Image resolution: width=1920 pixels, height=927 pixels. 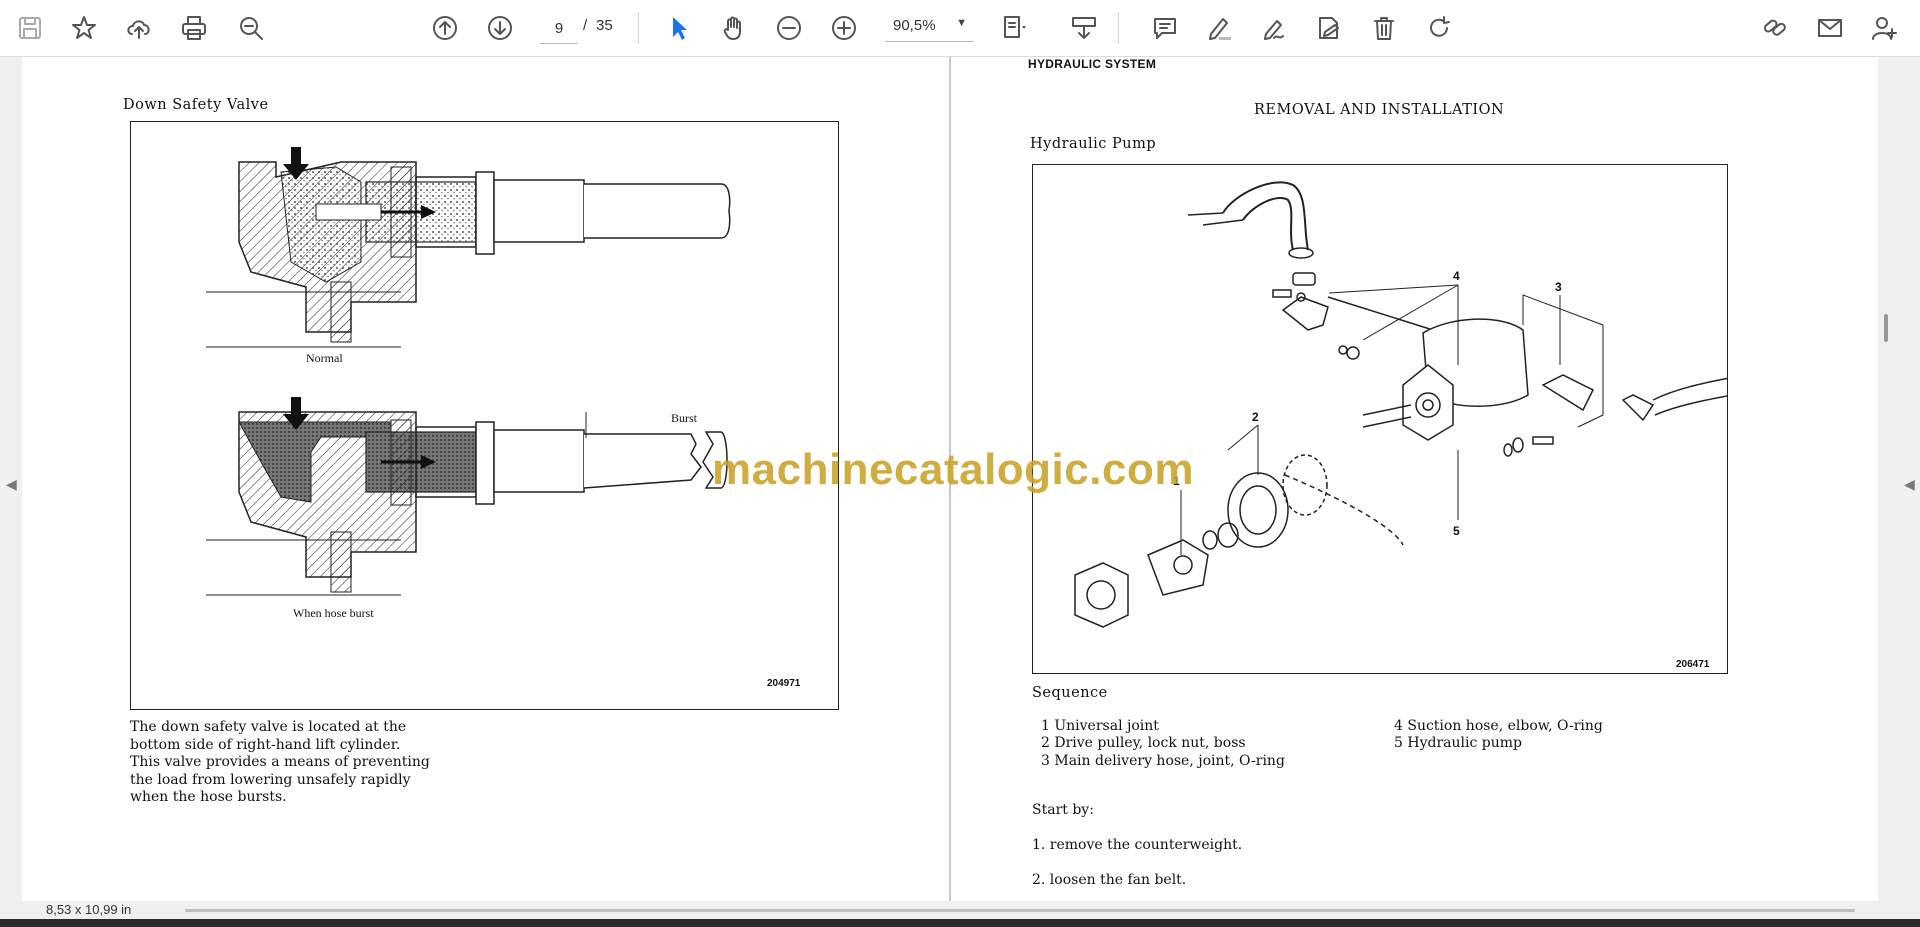 I want to click on zoom-select: 90,5% ▼, so click(x=929, y=27).